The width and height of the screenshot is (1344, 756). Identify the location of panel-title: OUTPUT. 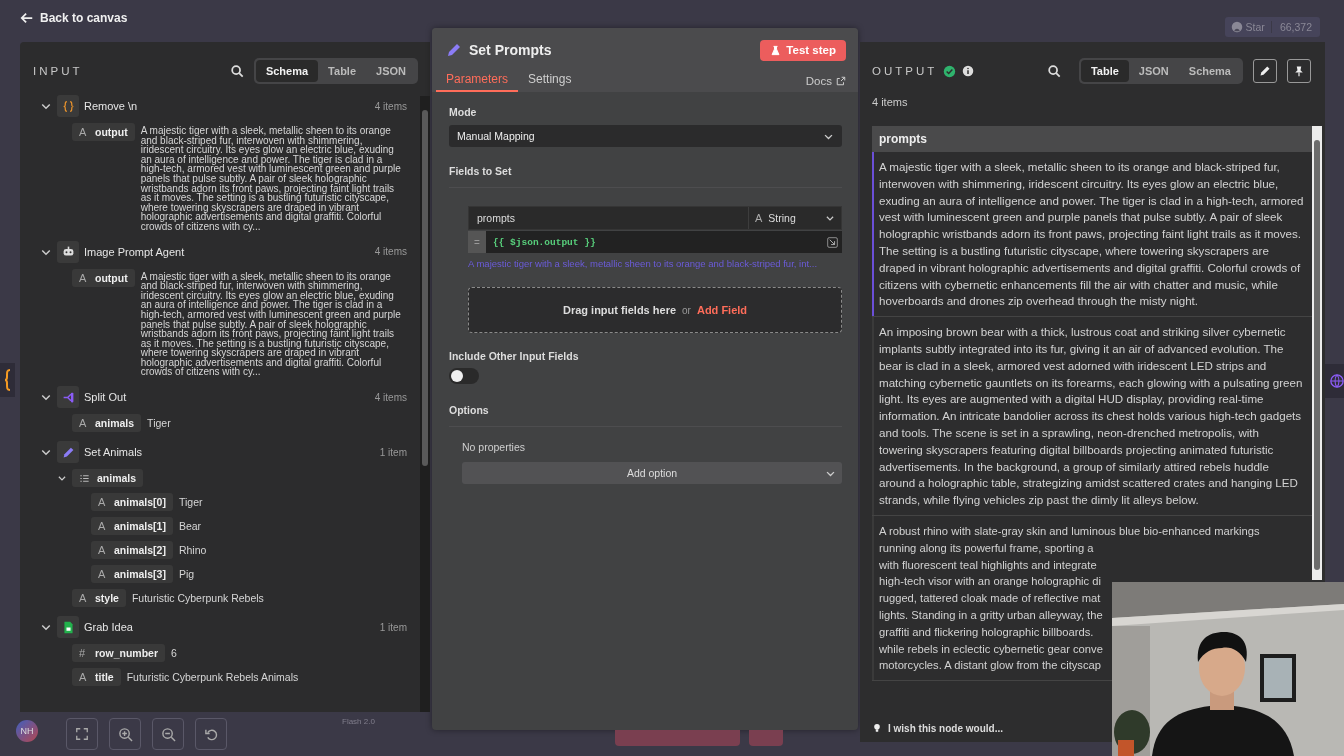
(905, 71).